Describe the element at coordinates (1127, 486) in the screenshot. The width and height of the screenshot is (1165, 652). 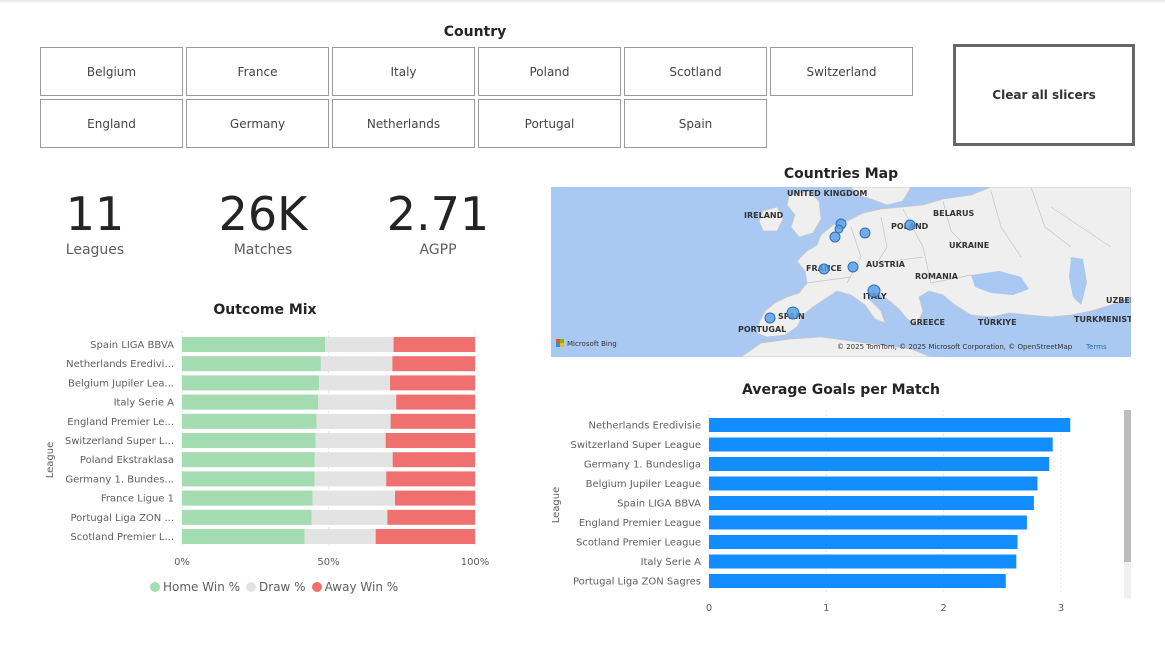
I see `scrollbar-thumb` at that location.